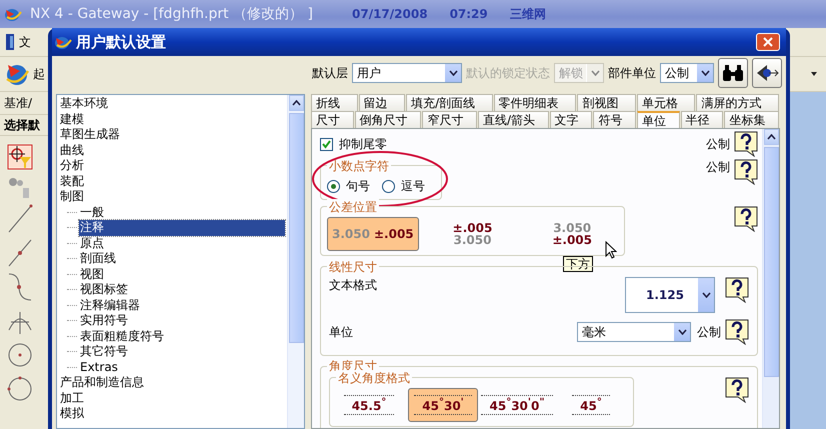  What do you see at coordinates (634, 332) in the screenshot?
I see `unit-dropdown: 毫米` at bounding box center [634, 332].